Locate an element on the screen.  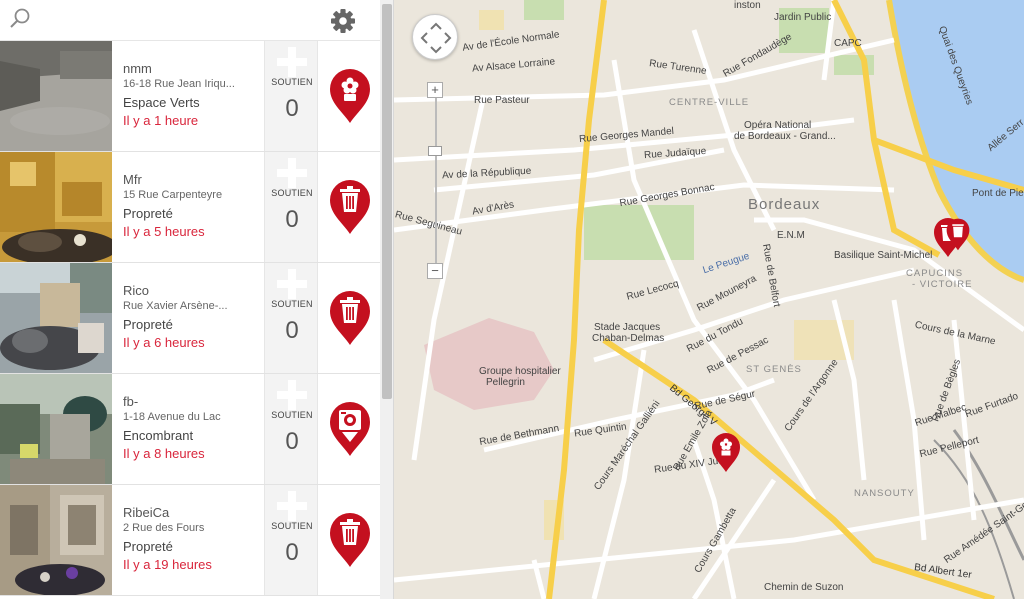
district-label: CAPUCINS is located at coordinates (935, 273).